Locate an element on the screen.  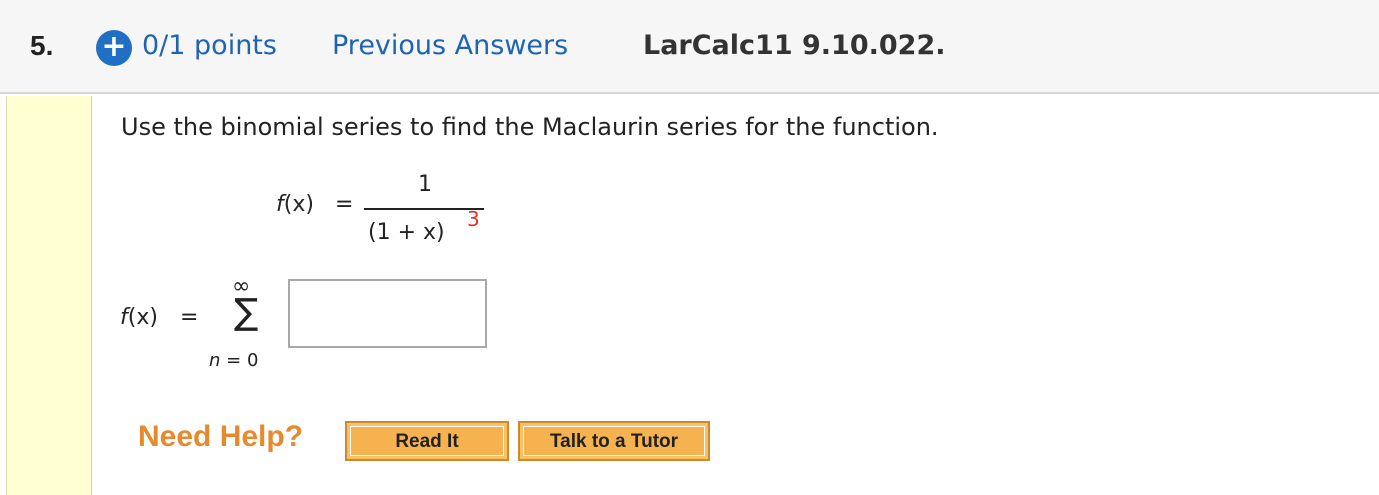
fraction-bar is located at coordinates (424, 209).